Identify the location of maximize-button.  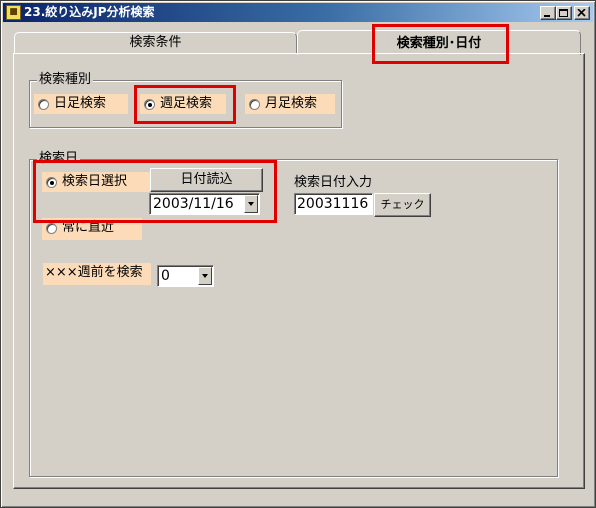
(564, 13).